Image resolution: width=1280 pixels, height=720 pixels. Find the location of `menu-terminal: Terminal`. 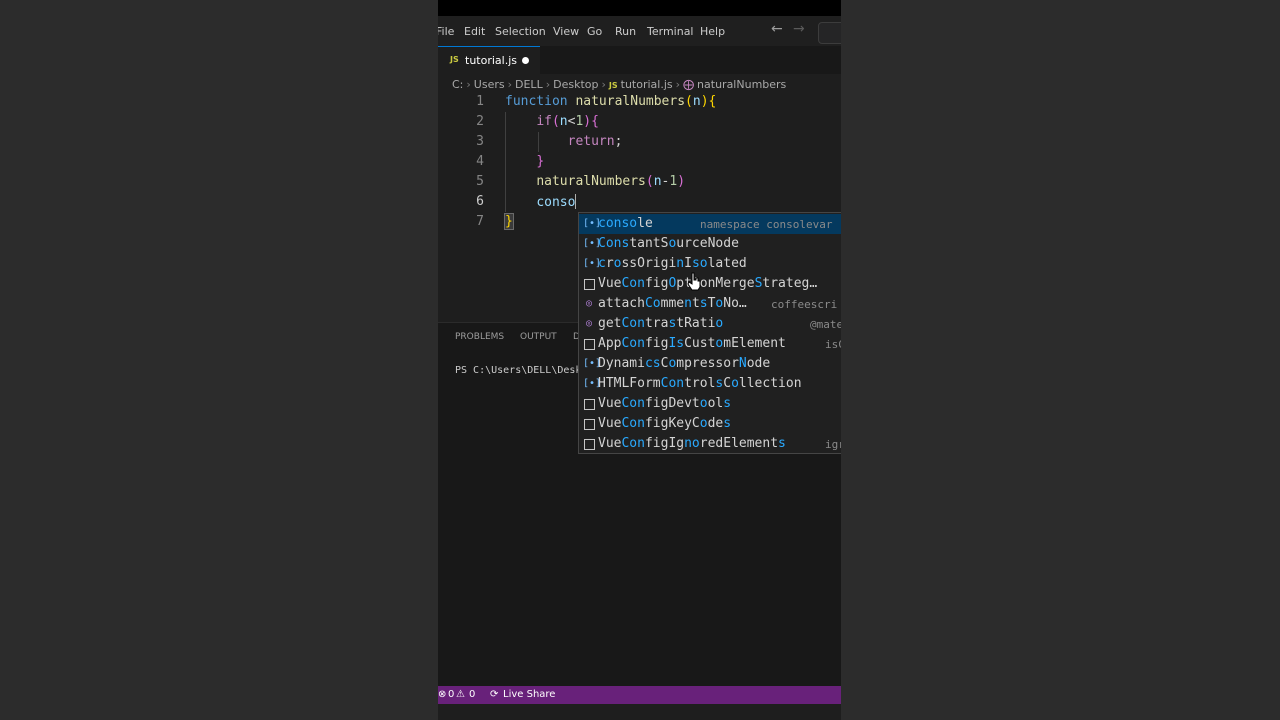

menu-terminal: Terminal is located at coordinates (670, 31).